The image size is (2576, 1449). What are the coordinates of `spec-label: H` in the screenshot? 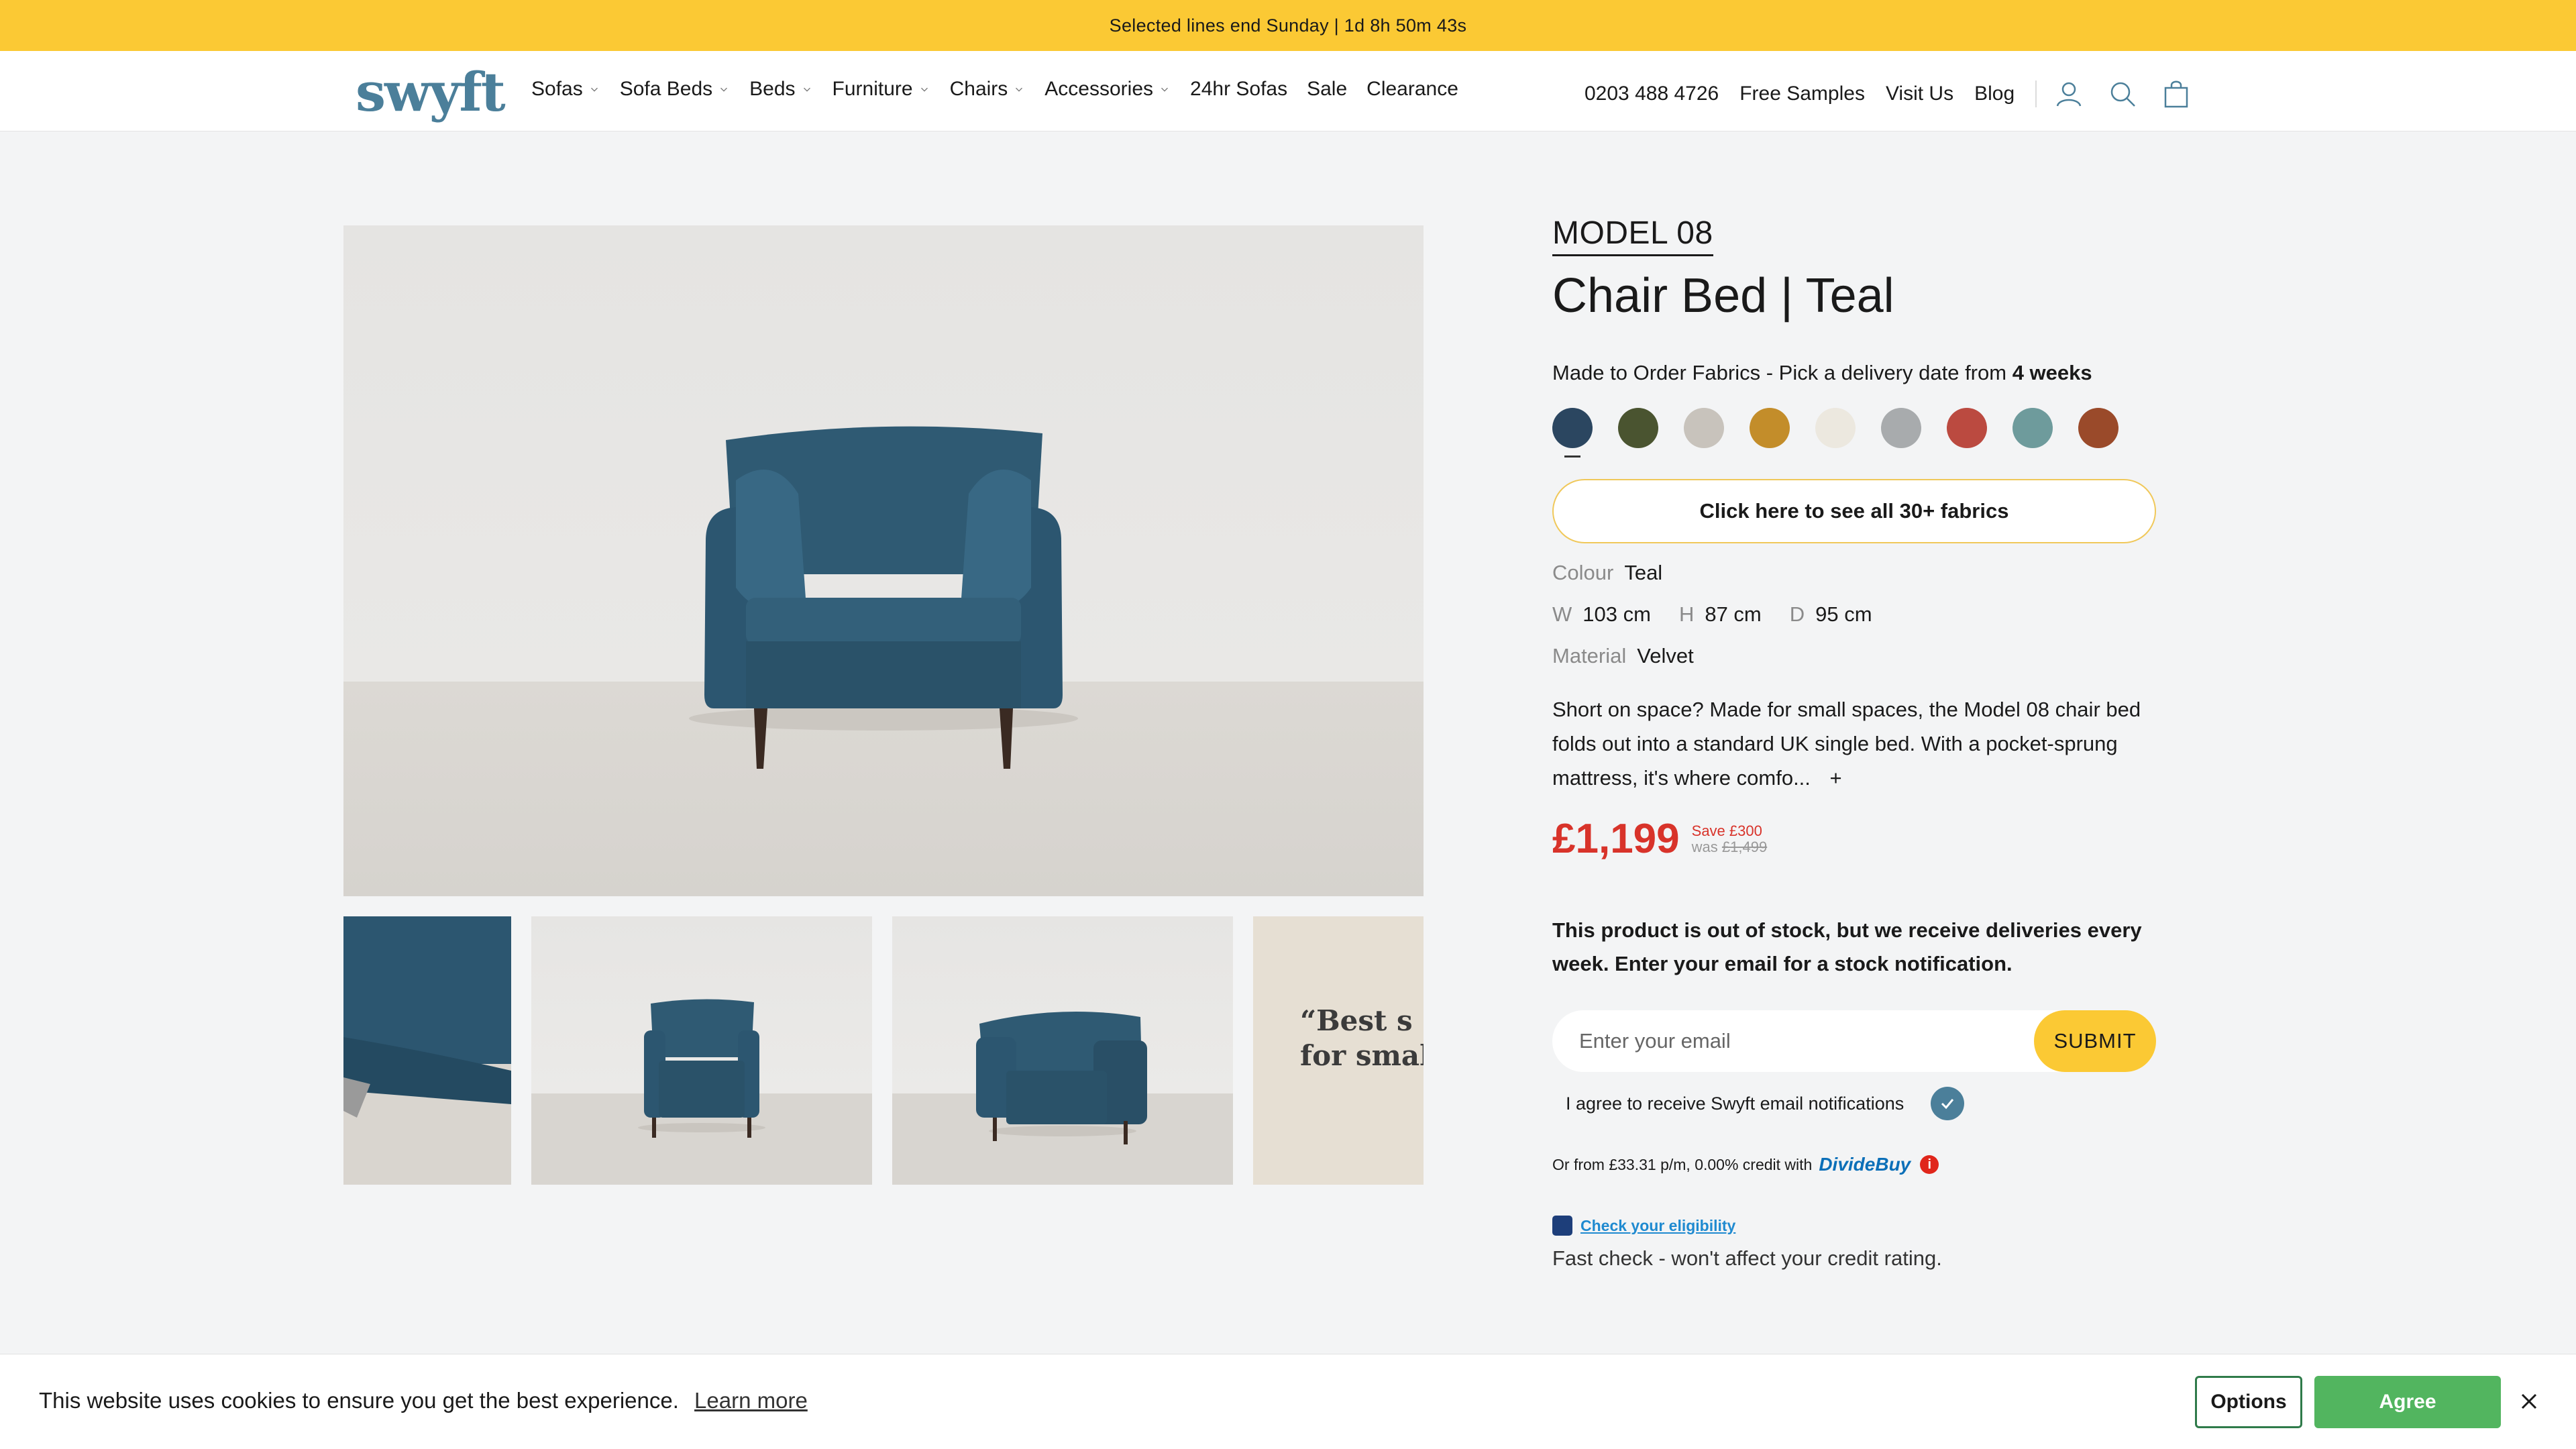 It's located at (1686, 614).